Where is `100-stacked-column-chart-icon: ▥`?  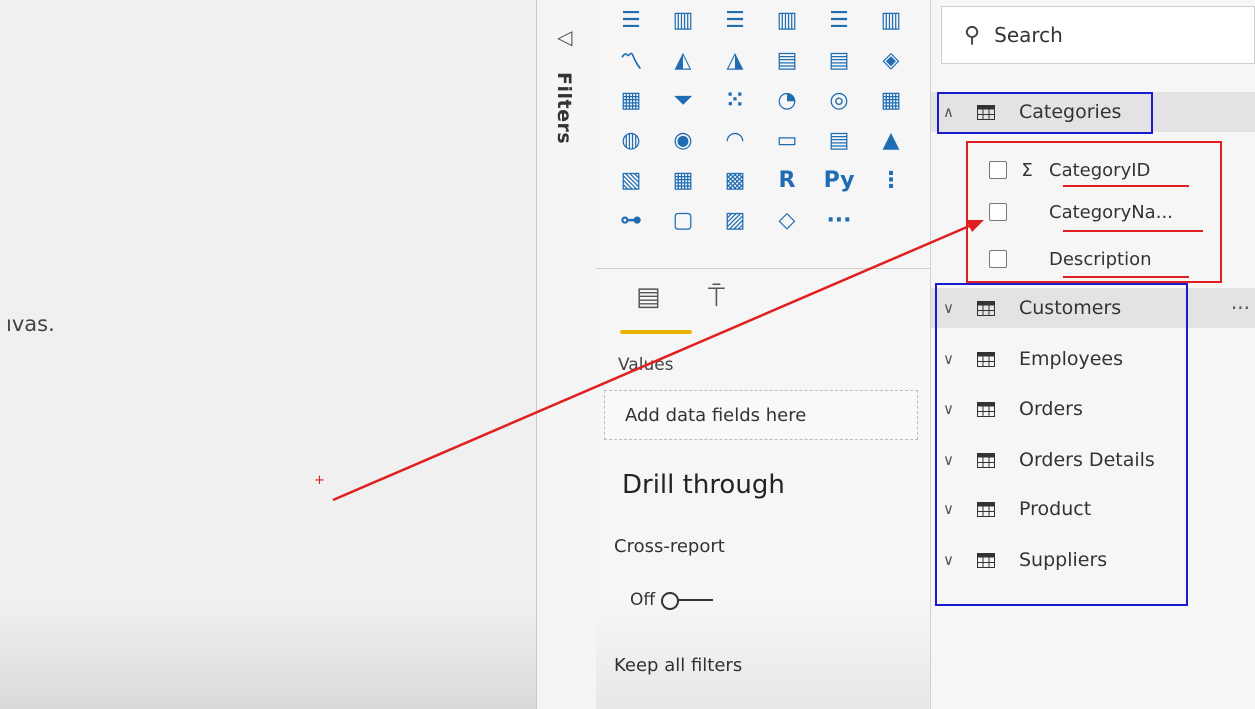
100-stacked-column-chart-icon: ▥ is located at coordinates (891, 20).